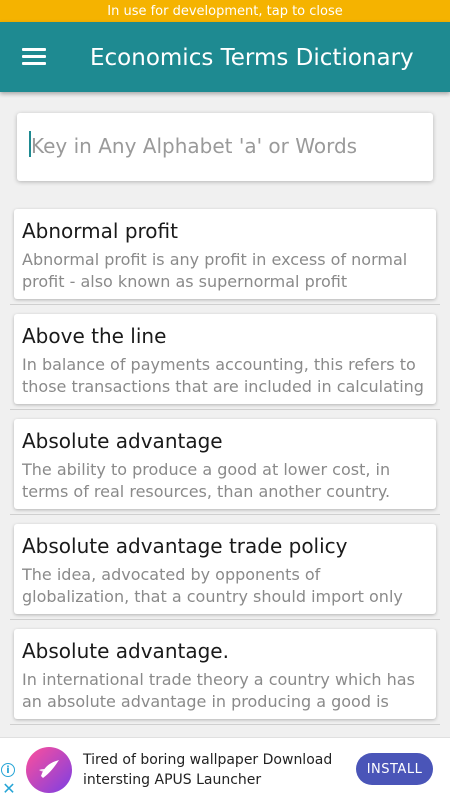  Describe the element at coordinates (122, 441) in the screenshot. I see `term-title: Absolute advantage` at that location.